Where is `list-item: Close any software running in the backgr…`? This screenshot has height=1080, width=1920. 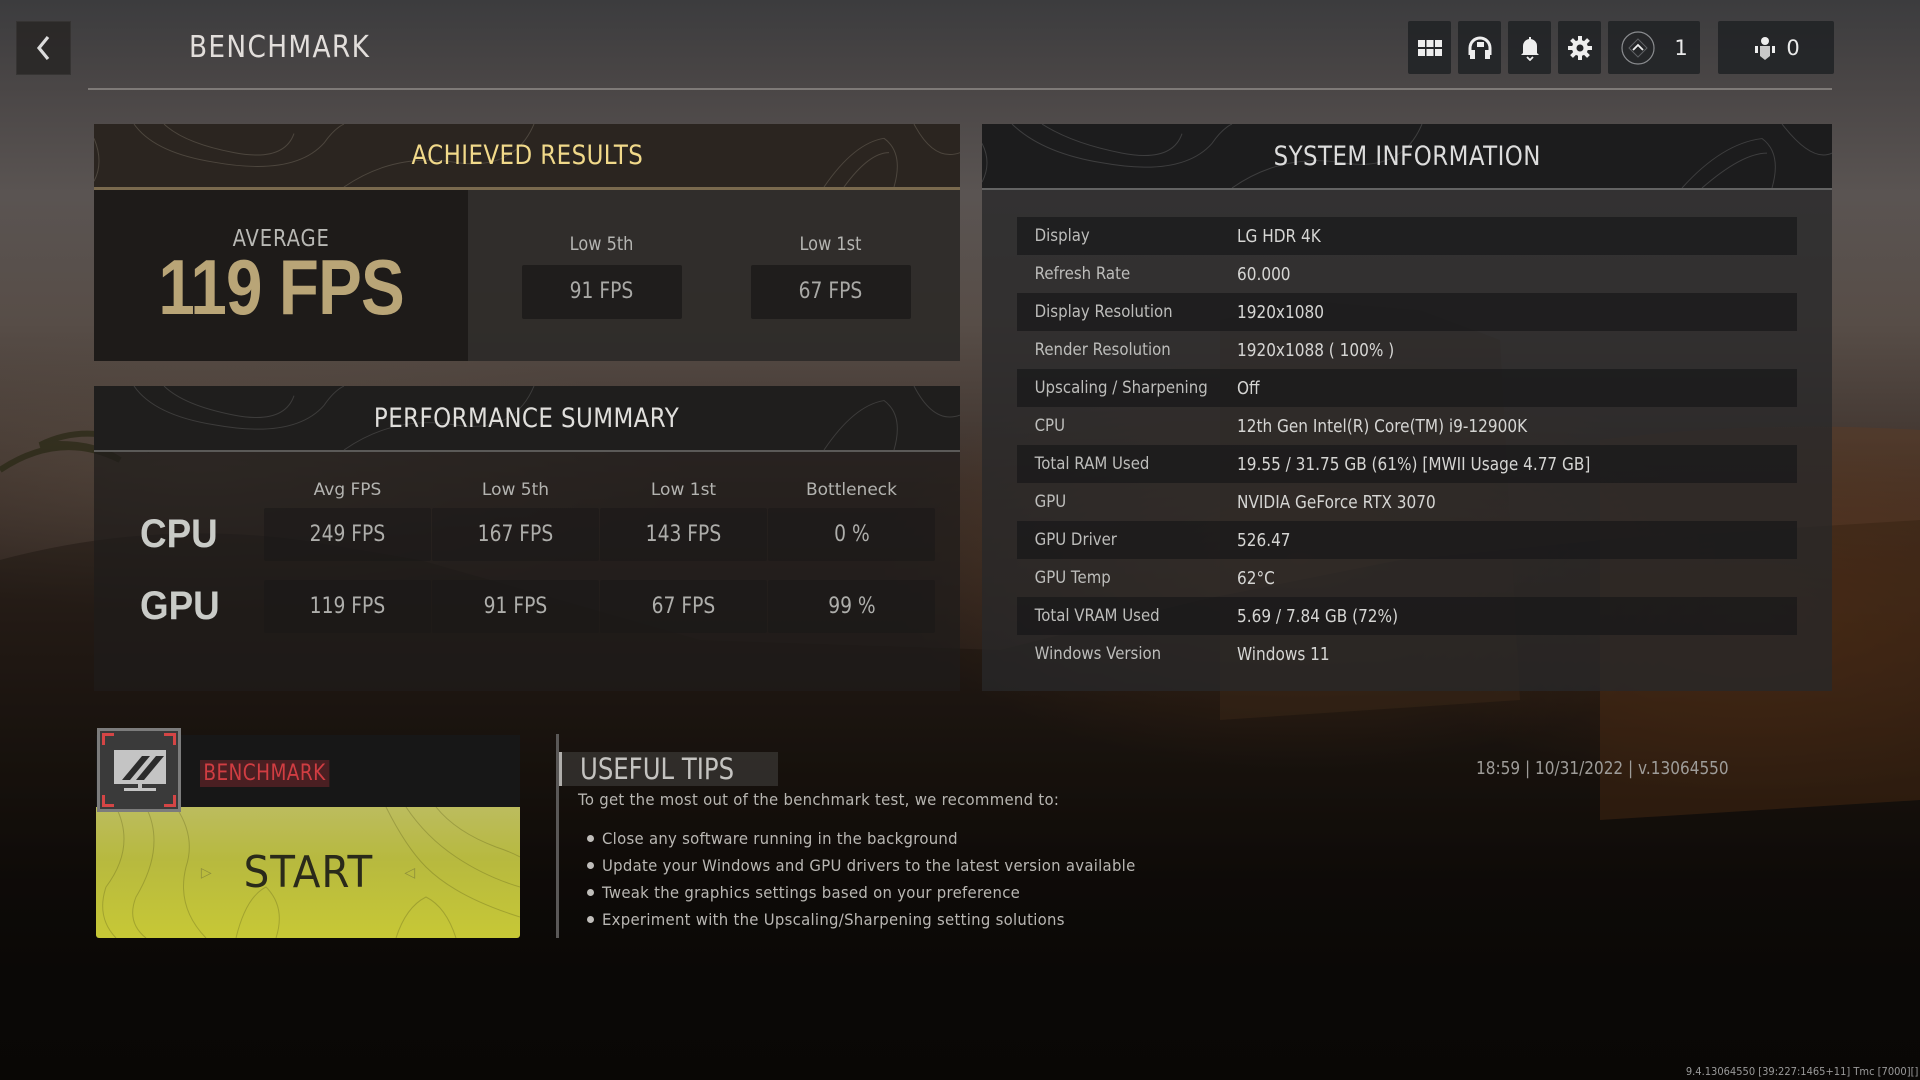 list-item: Close any software running in the backgr… is located at coordinates (881, 838).